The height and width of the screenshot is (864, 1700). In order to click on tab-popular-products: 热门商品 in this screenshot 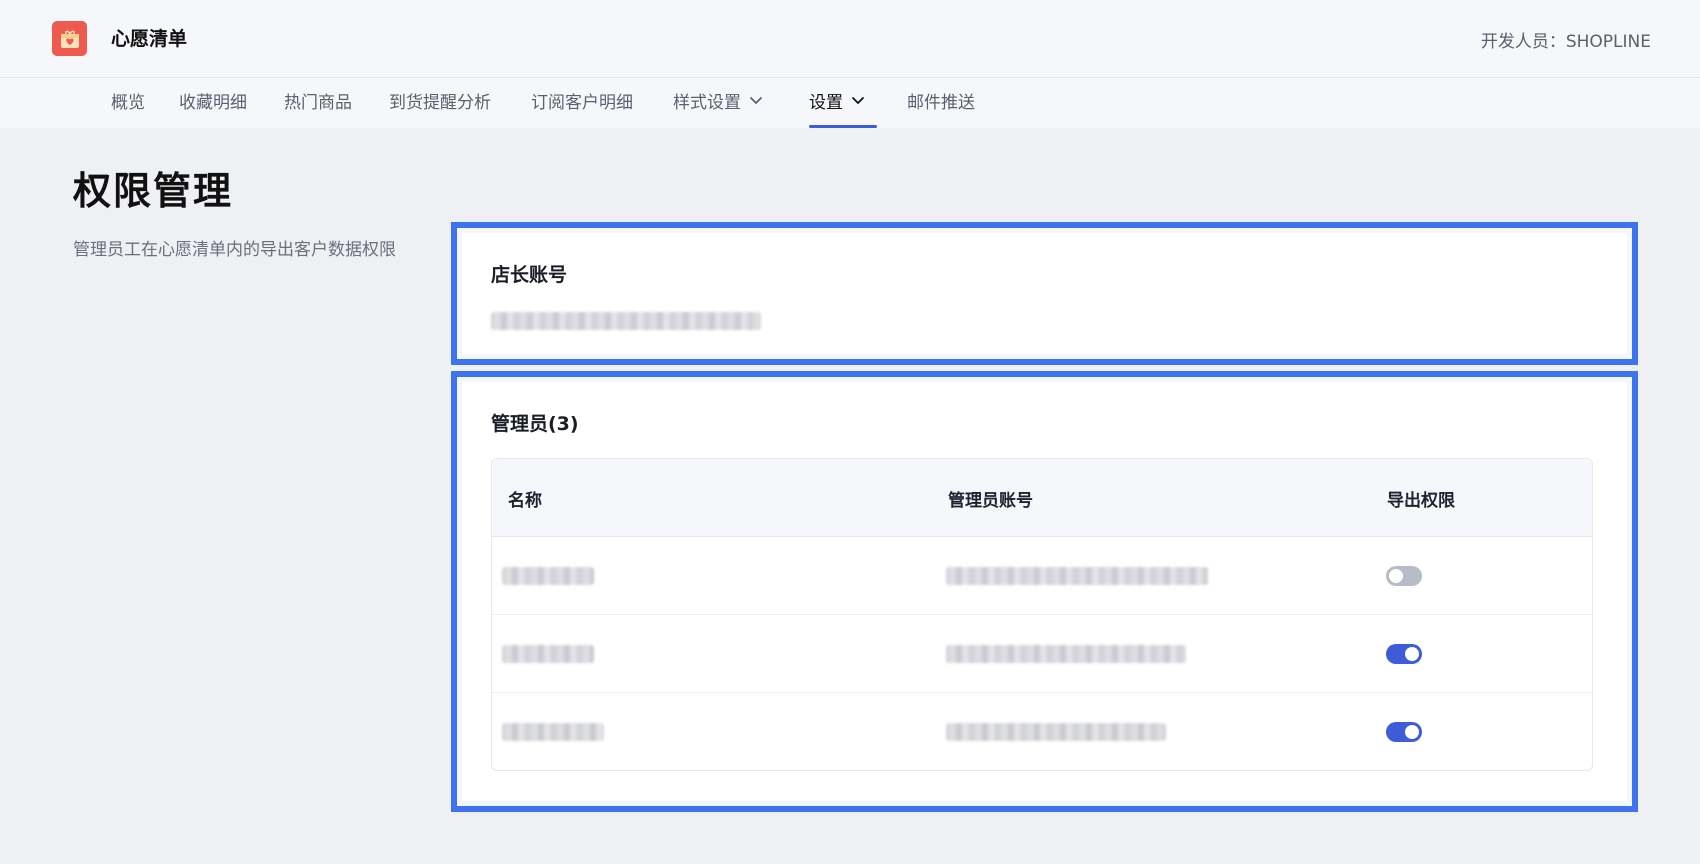, I will do `click(318, 103)`.